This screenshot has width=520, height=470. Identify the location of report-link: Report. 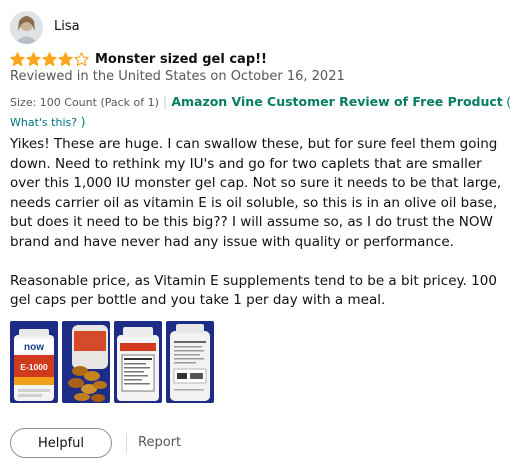
(159, 442).